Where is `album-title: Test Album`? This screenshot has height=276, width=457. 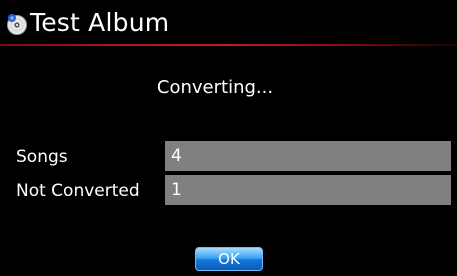 album-title: Test Album is located at coordinates (100, 22).